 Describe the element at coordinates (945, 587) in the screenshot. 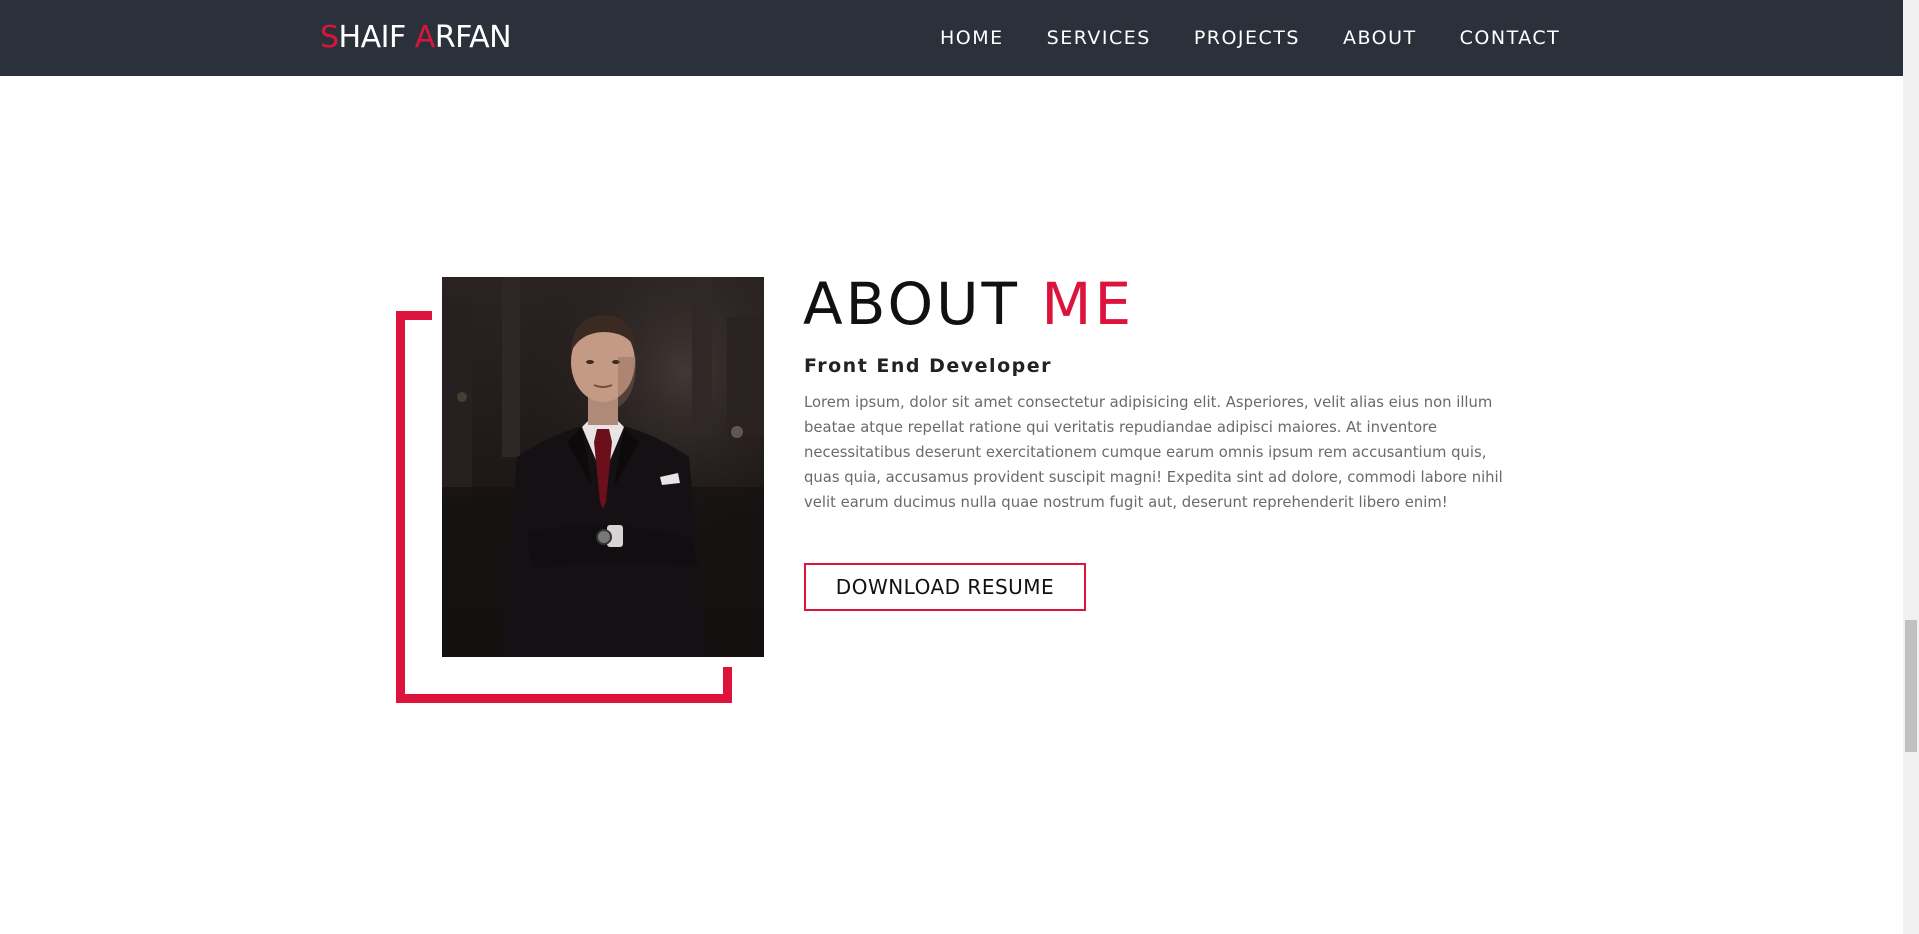

I see `download-resume-button: DOWNLOAD RESUME` at that location.